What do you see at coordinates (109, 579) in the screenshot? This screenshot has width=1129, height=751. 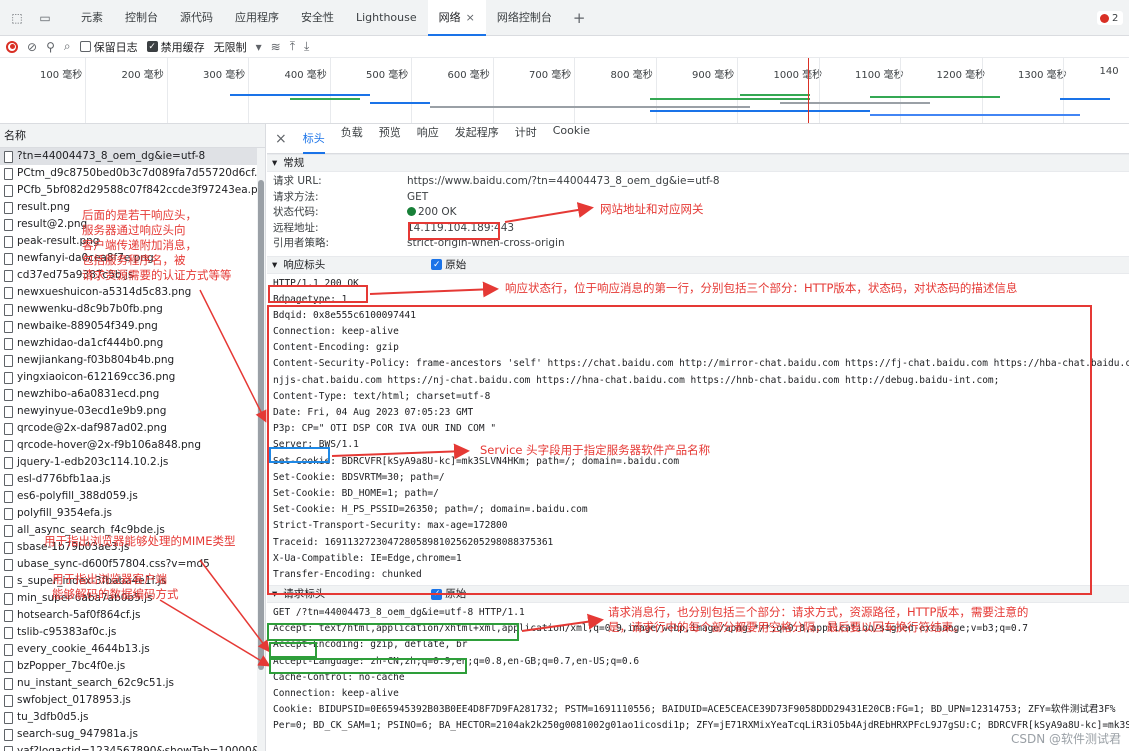 I see `annotation-line: 用于指出浏览器客户端` at bounding box center [109, 579].